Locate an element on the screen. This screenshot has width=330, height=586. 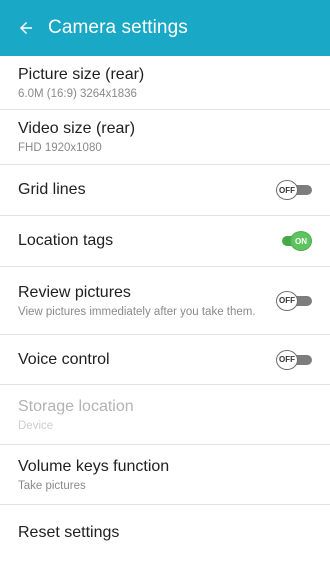
setting-value: 6.0M (16:9) 3264x1836 is located at coordinates (77, 93).